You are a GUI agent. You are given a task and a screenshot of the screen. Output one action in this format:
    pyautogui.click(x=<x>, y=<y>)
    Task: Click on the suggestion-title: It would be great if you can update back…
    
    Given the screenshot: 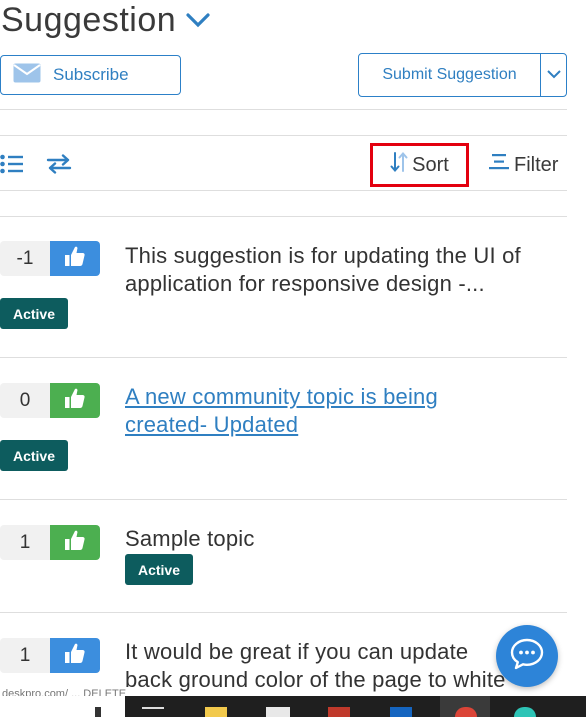 What is the action you would take?
    pyautogui.click(x=315, y=666)
    